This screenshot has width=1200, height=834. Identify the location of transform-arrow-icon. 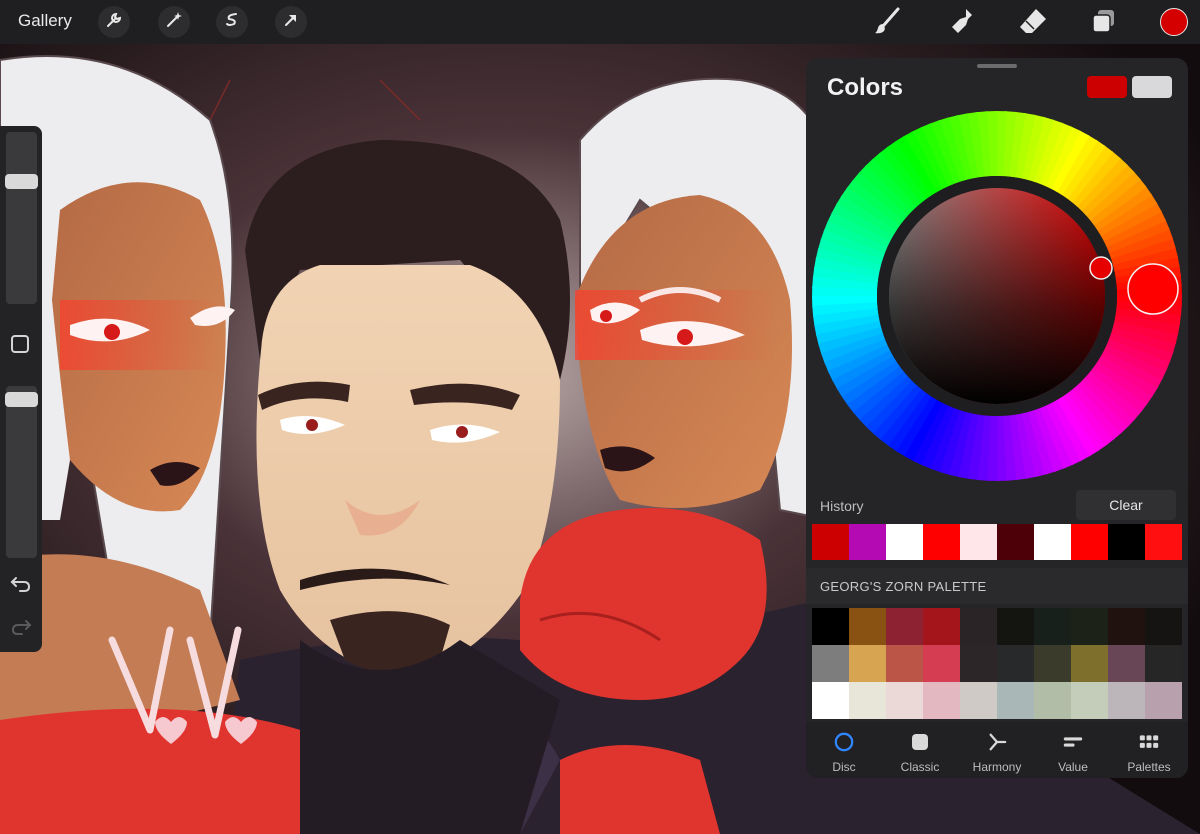
(291, 22).